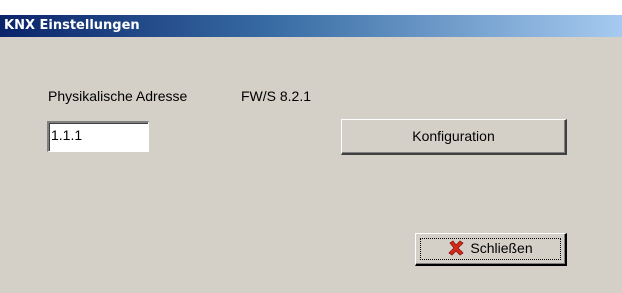  I want to click on window-title: KNX Einstellungen, so click(72, 25).